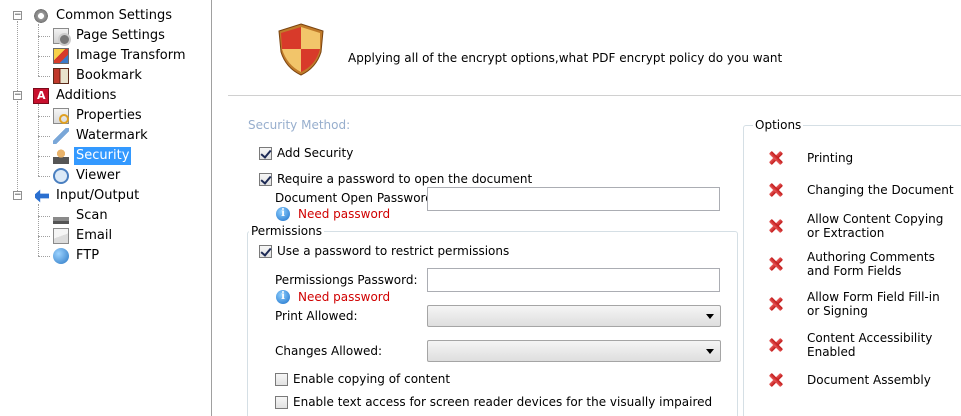 The image size is (961, 416). I want to click on option-content-accessibility: Content Accessibility Enabled, so click(863, 345).